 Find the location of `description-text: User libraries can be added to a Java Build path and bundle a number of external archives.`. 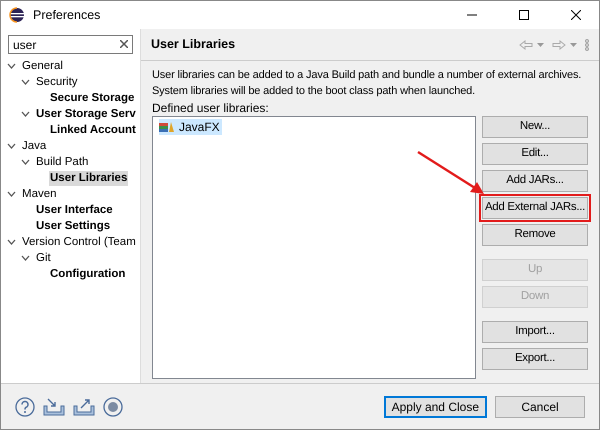

description-text: User libraries can be added to a Java Build path and bundle a number of external archives. is located at coordinates (367, 75).